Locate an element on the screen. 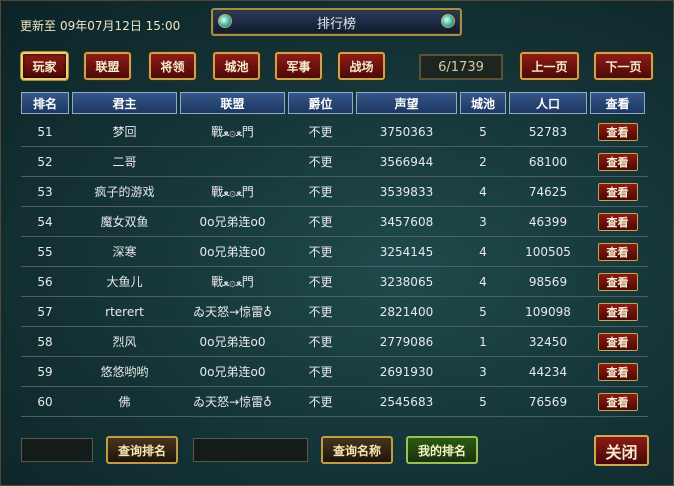 Image resolution: width=674 pixels, height=486 pixels. tab-alliances: 联盟 is located at coordinates (107, 66).